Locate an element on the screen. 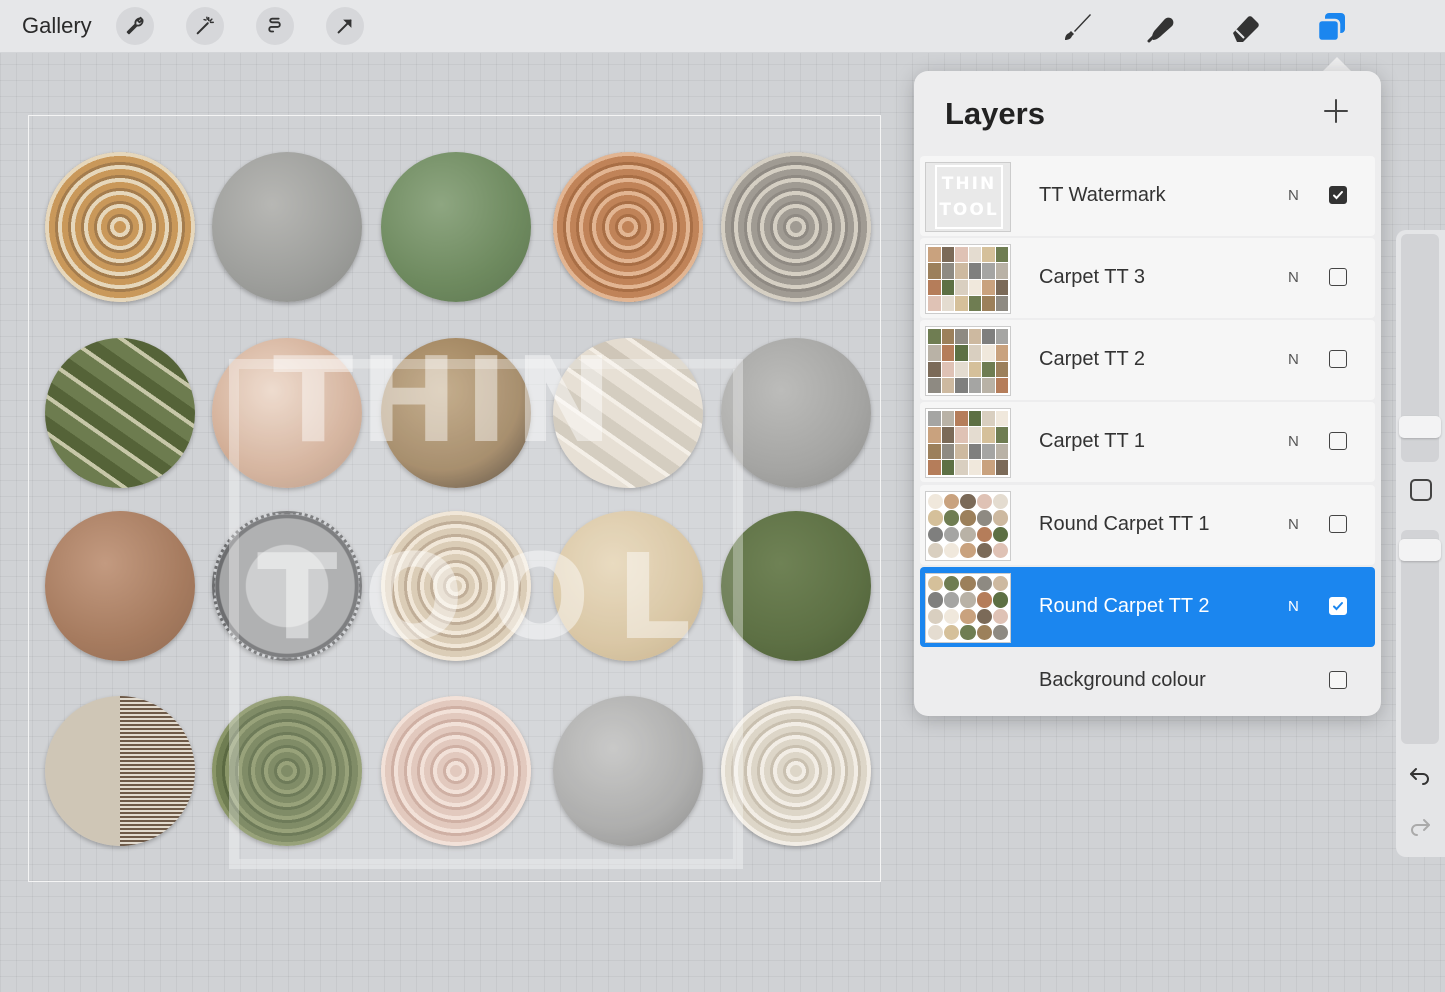 This screenshot has width=1445, height=992. magic-wand-icon is located at coordinates (205, 26).